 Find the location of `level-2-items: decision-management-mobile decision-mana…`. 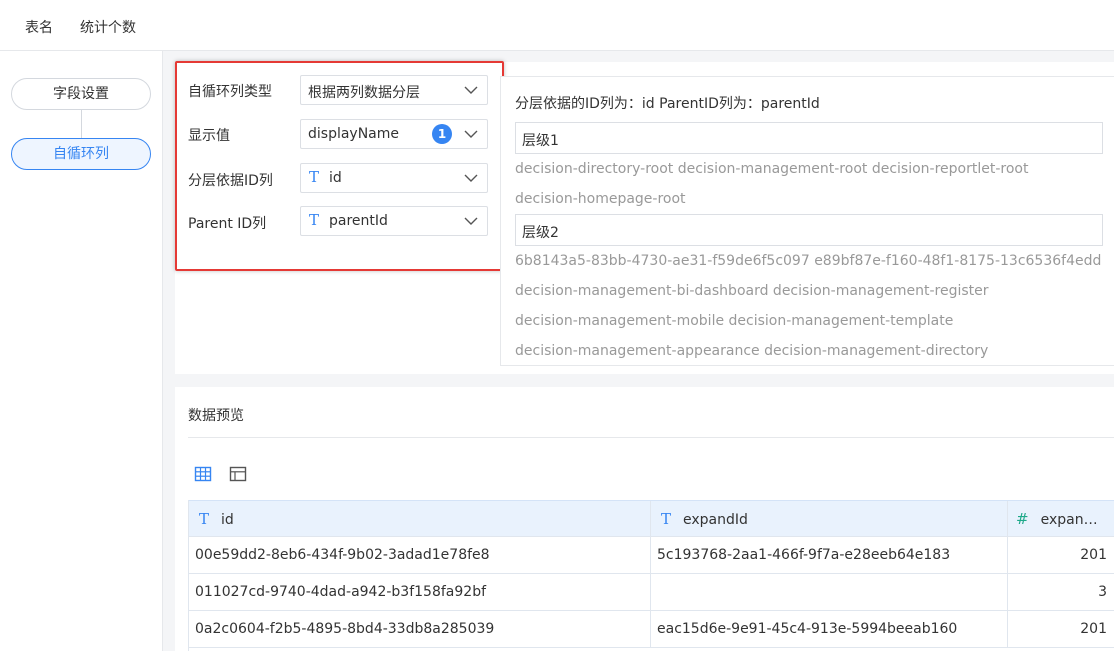

level-2-items: decision-management-mobile decision-mana… is located at coordinates (734, 321).